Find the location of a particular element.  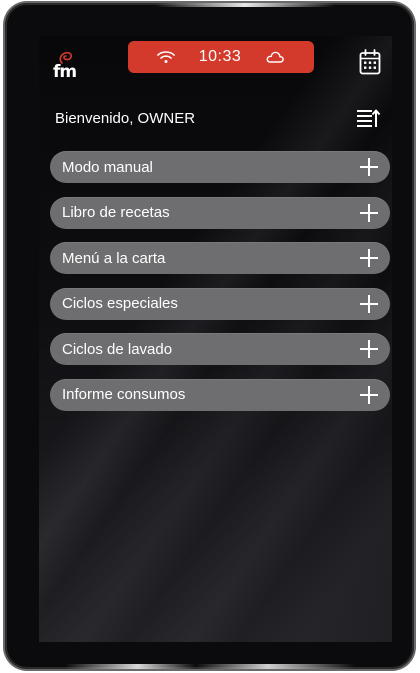

status-bar: 10:33 is located at coordinates (221, 57).